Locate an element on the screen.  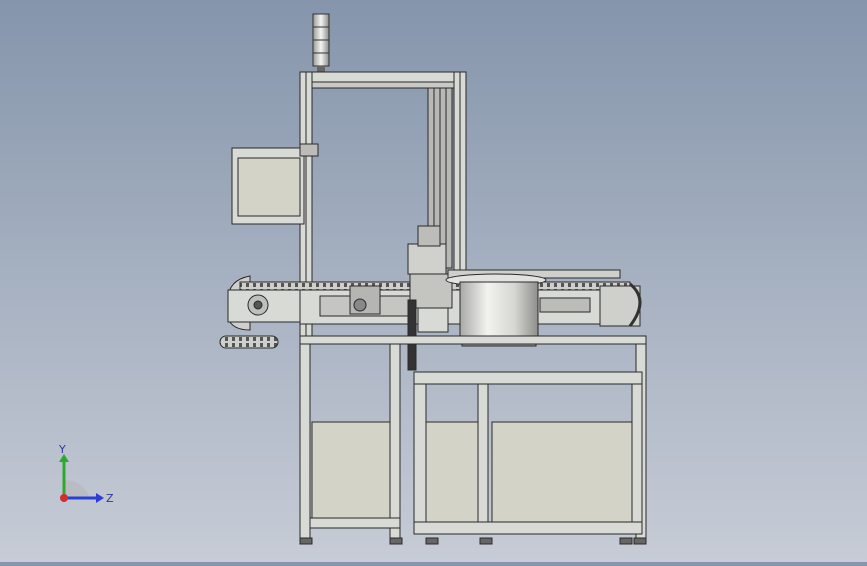
y-axis-label: Y is located at coordinates (62, 449).